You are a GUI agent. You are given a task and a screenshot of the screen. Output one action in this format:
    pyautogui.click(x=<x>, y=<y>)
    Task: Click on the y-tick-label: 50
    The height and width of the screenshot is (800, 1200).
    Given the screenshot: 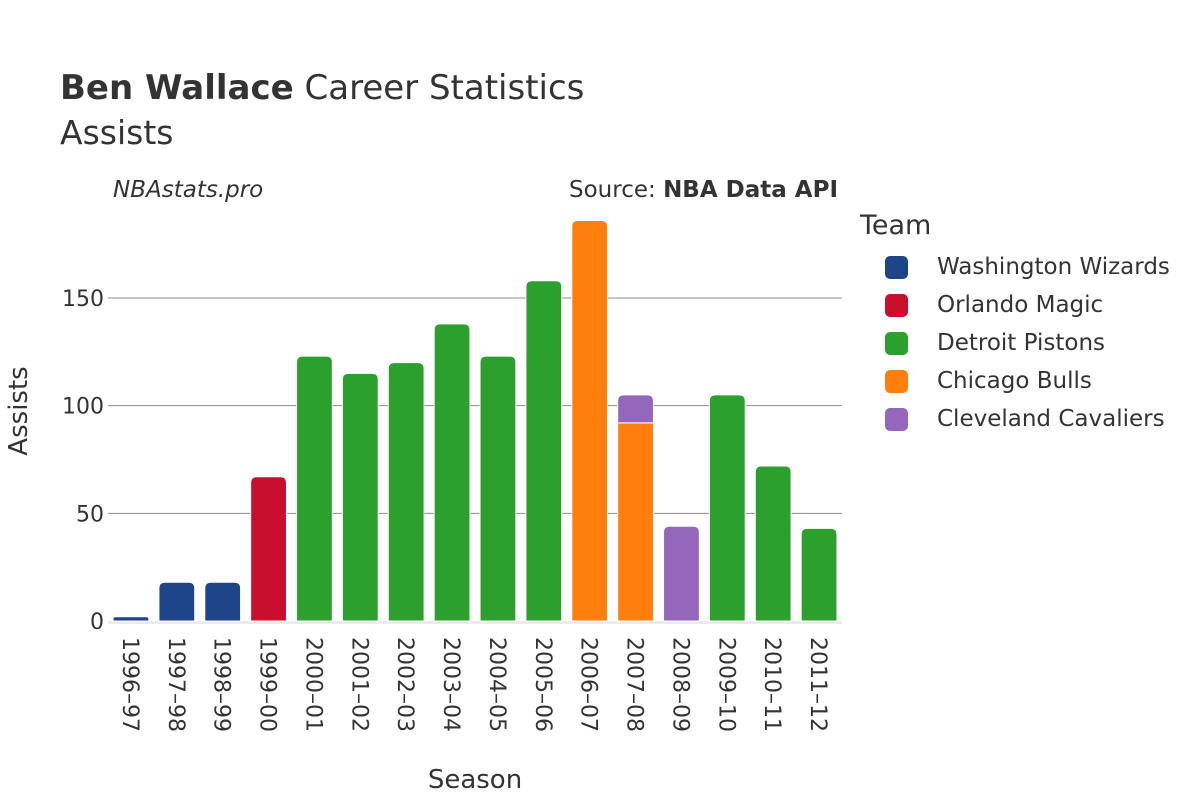 What is the action you would take?
    pyautogui.click(x=90, y=514)
    